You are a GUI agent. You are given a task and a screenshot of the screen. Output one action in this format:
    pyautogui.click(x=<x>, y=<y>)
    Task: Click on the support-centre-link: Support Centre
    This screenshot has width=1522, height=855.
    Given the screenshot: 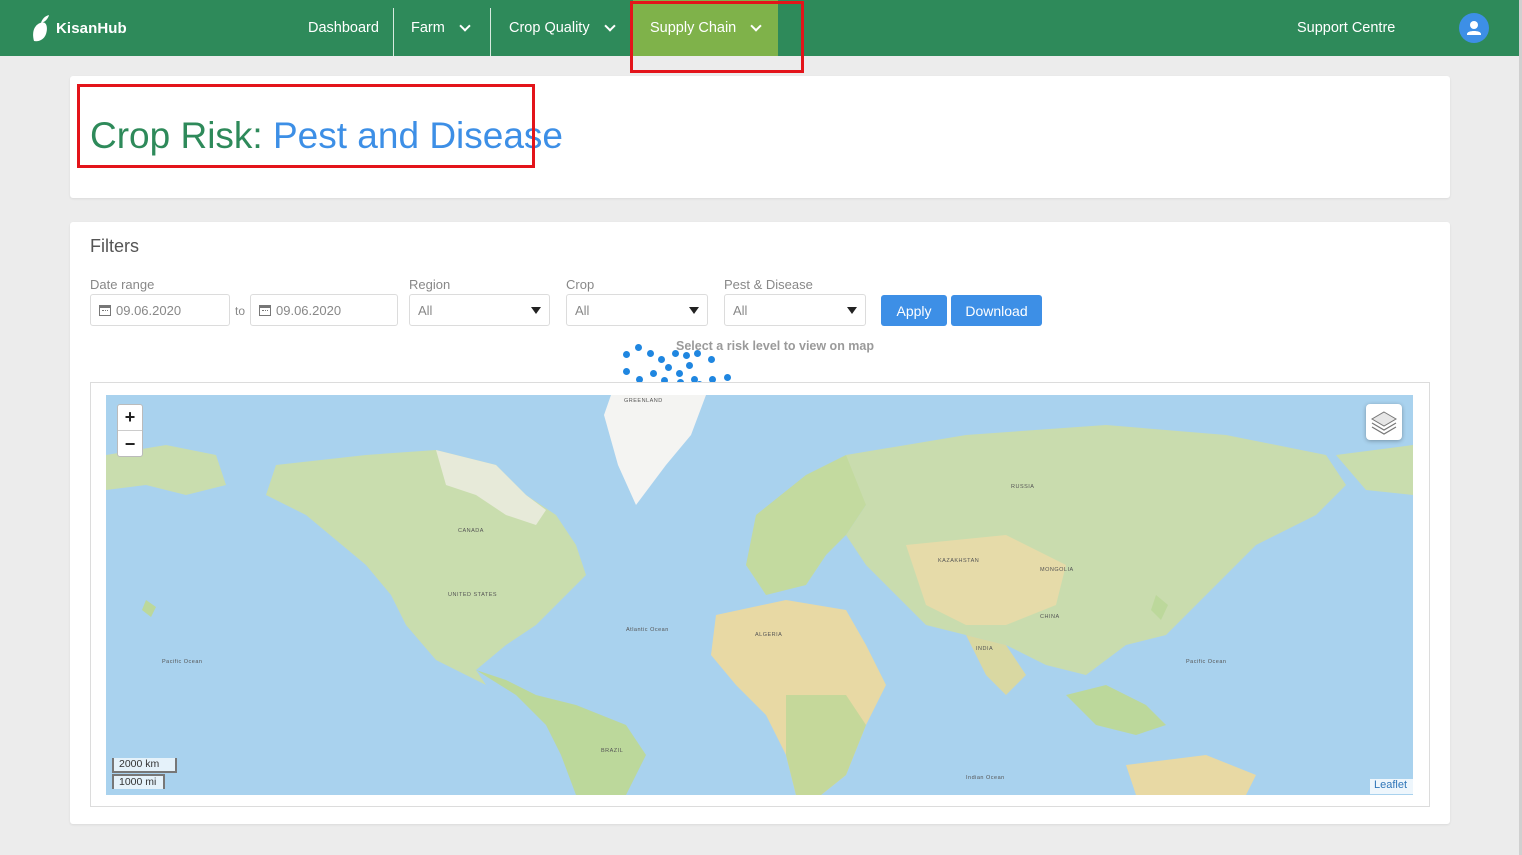 What is the action you would take?
    pyautogui.click(x=1346, y=28)
    